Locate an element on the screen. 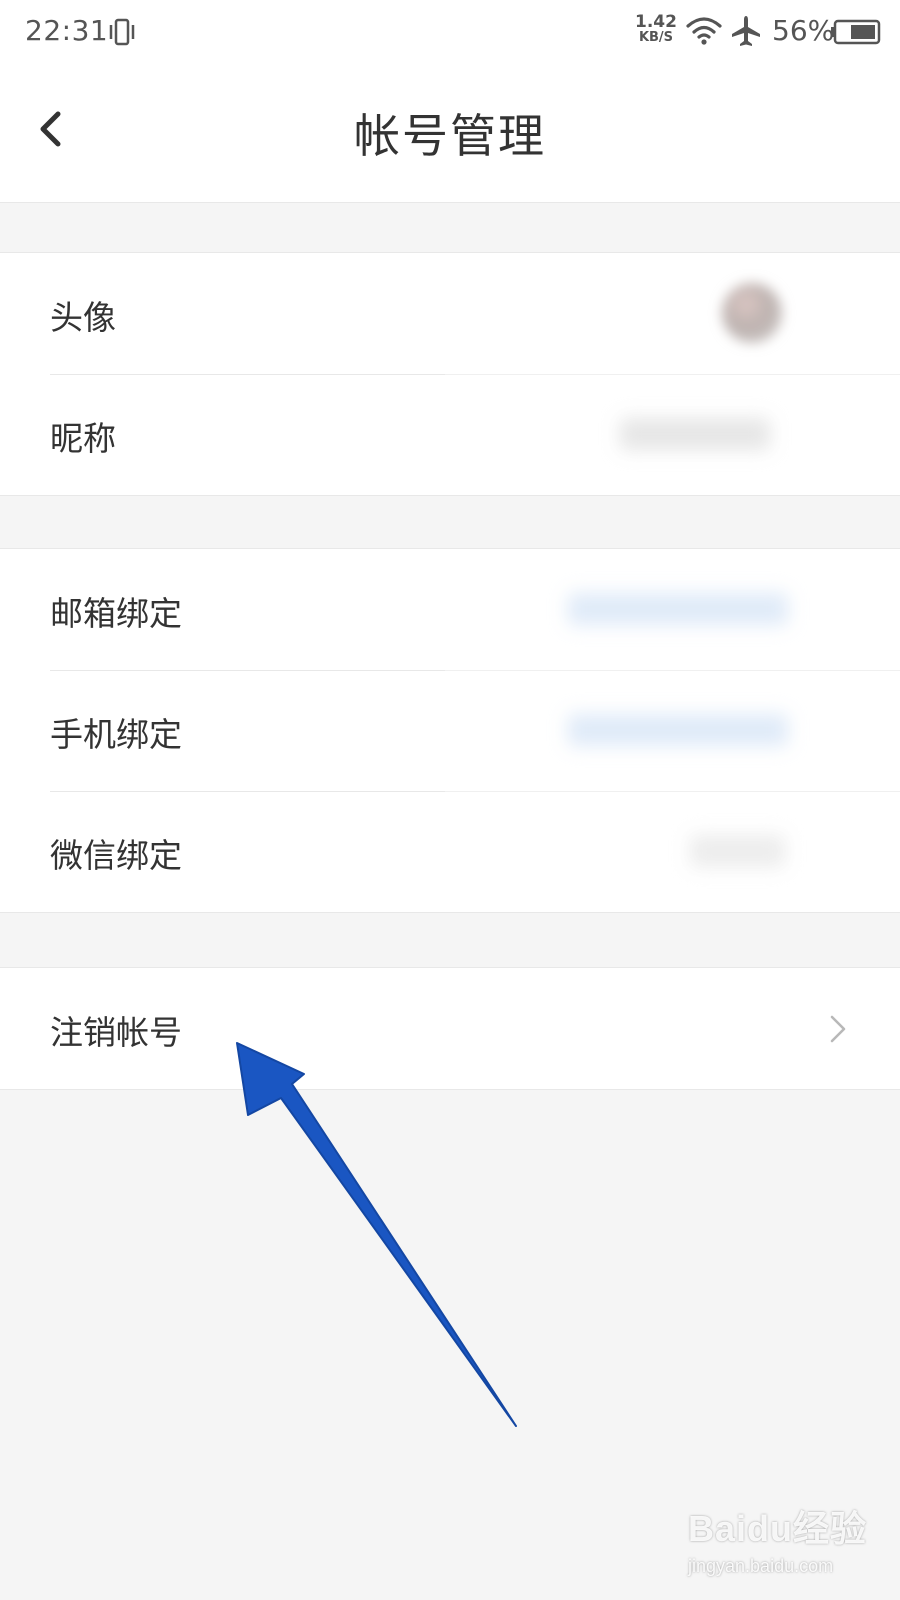 The height and width of the screenshot is (1600, 900). wifi-icon is located at coordinates (704, 31).